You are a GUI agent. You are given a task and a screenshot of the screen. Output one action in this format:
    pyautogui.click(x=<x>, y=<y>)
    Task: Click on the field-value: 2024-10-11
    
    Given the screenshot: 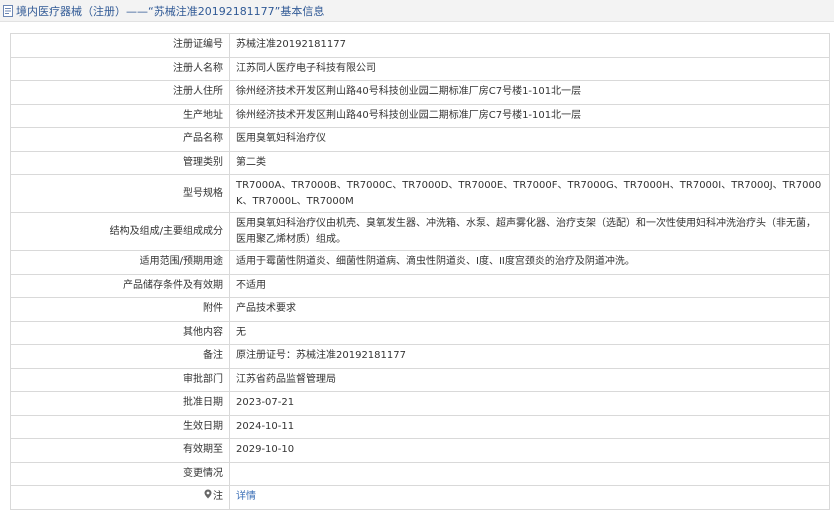 What is the action you would take?
    pyautogui.click(x=529, y=426)
    